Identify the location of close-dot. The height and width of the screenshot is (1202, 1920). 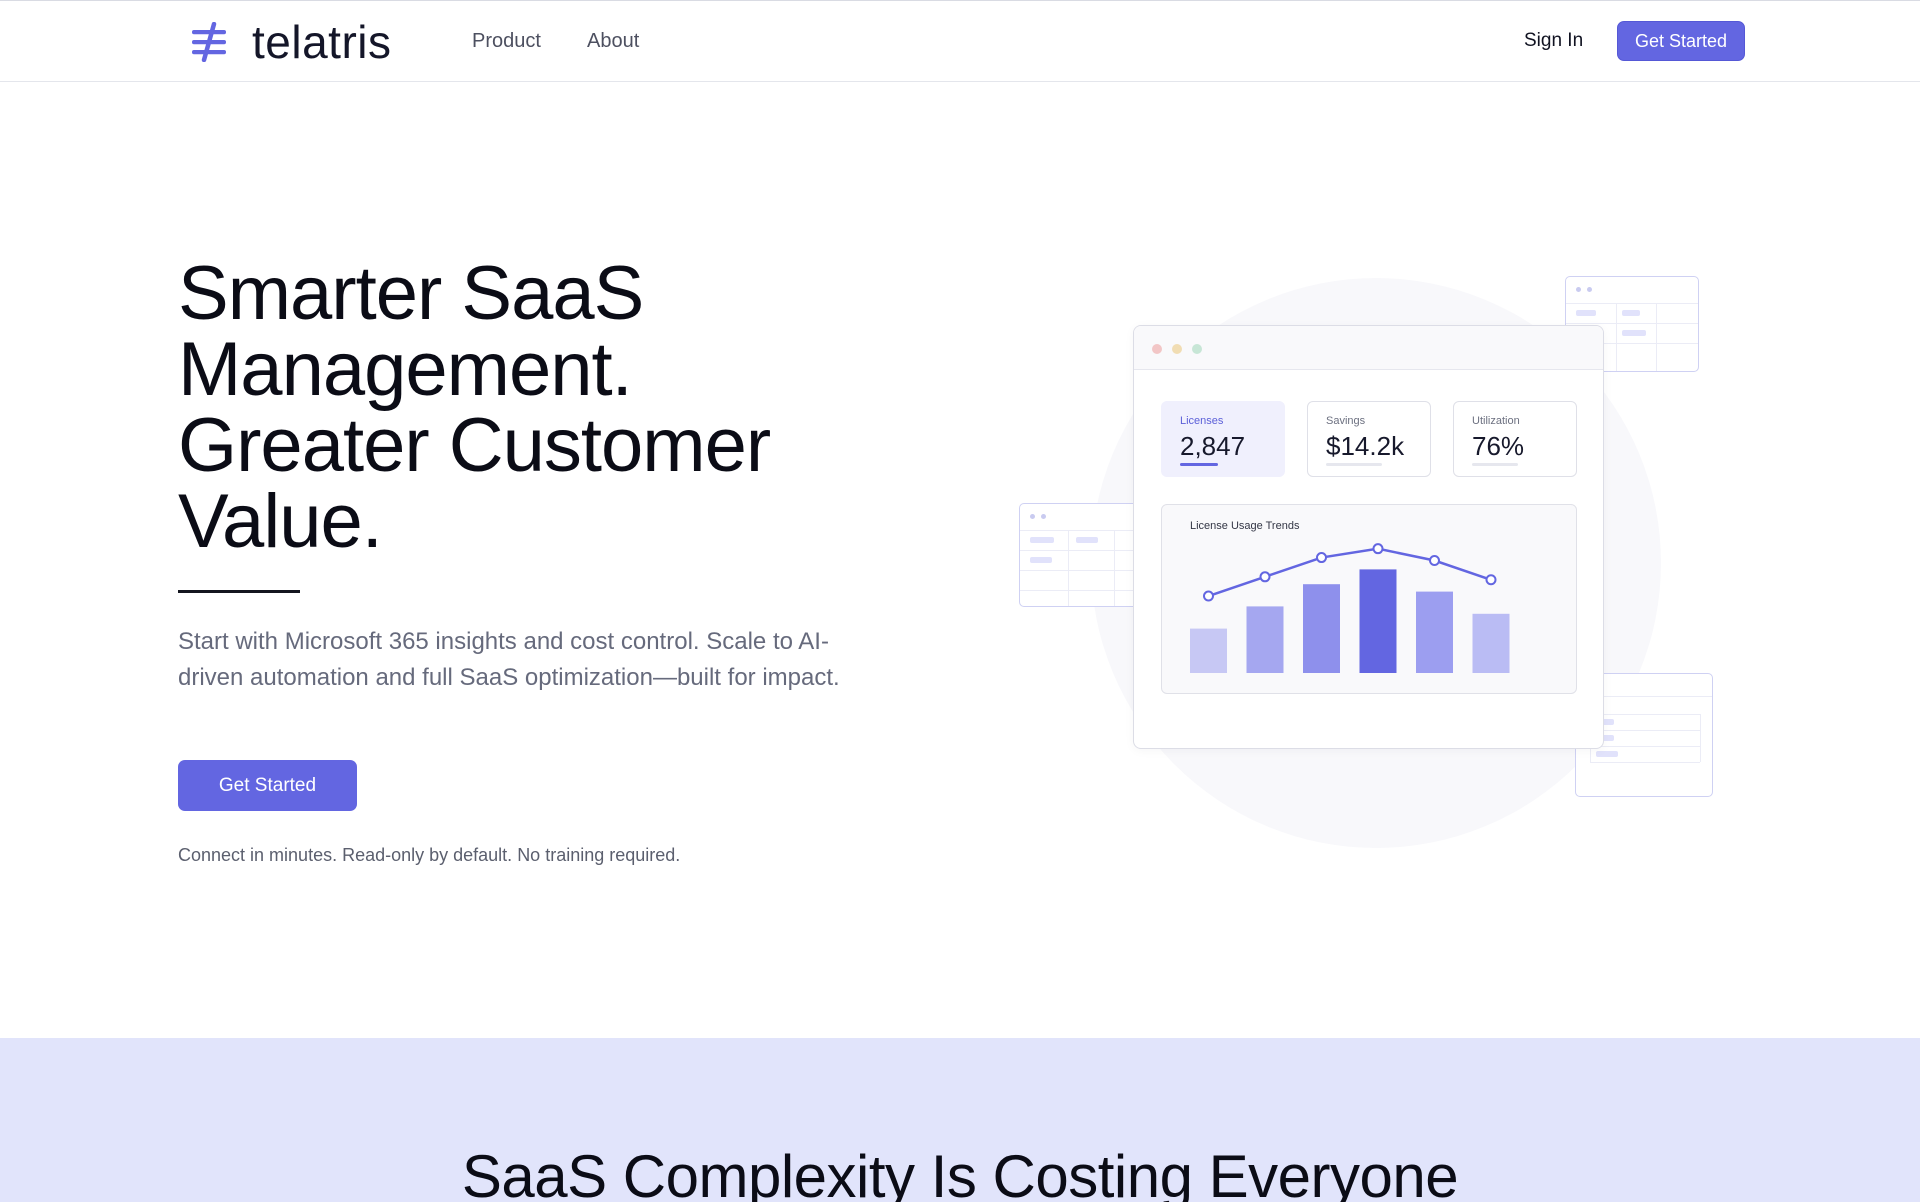
(1157, 349).